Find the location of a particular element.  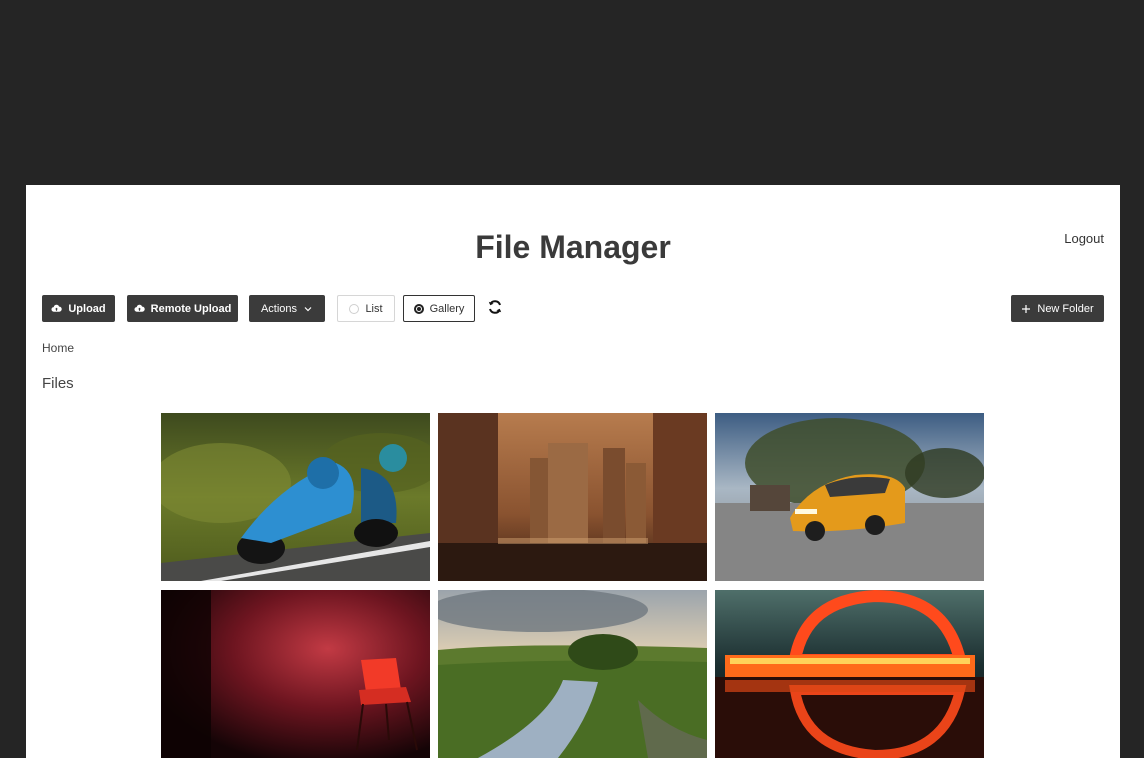

plus-icon is located at coordinates (1026, 308).